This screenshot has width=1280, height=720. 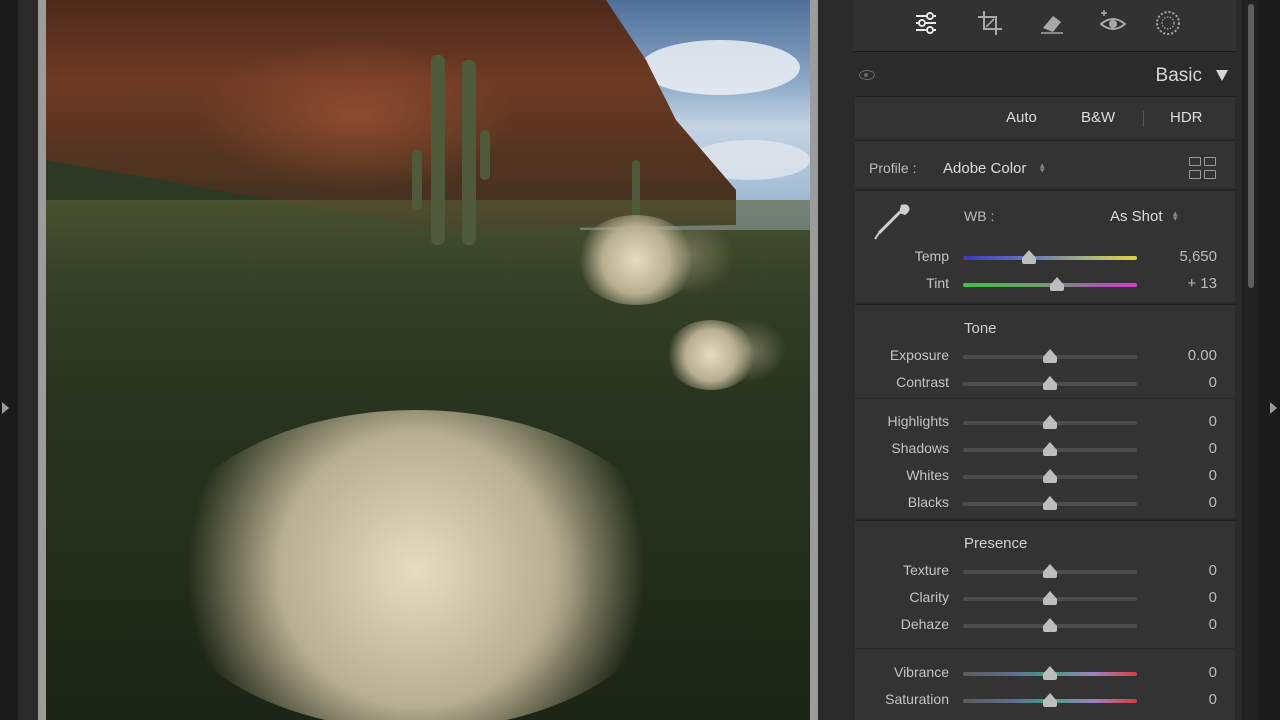 What do you see at coordinates (1222, 75) in the screenshot?
I see `collapse-triangle-icon` at bounding box center [1222, 75].